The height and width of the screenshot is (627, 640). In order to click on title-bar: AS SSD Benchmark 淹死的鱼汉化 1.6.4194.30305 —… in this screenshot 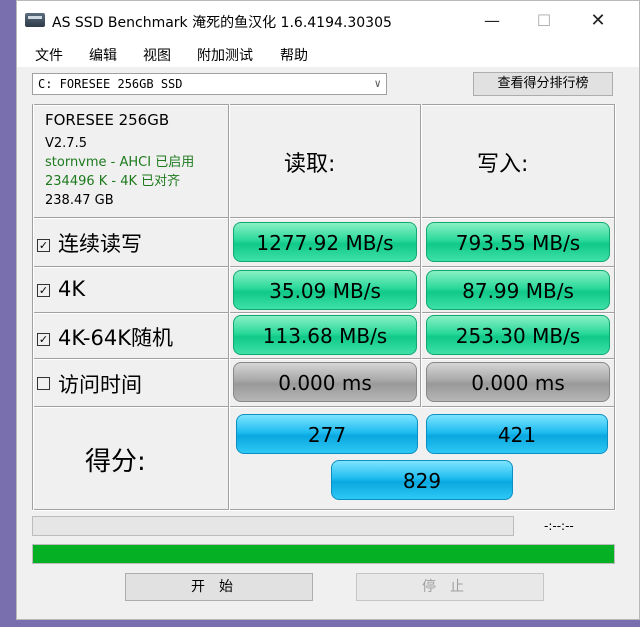, I will do `click(328, 21)`.